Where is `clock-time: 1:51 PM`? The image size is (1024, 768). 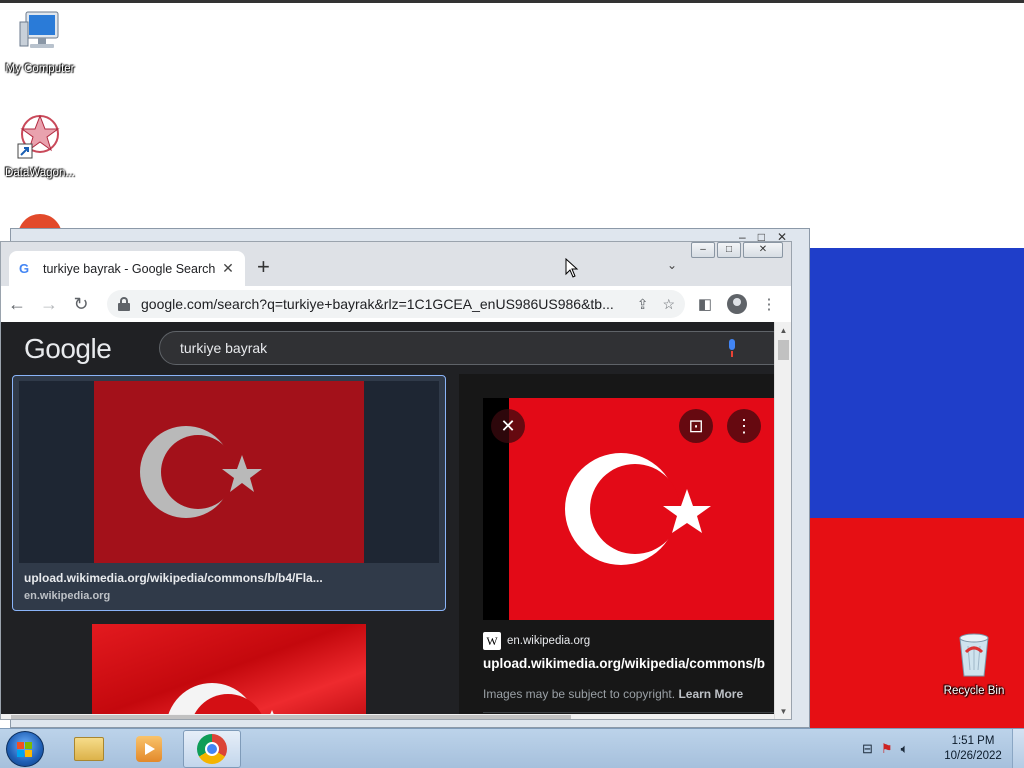
clock-time: 1:51 PM is located at coordinates (973, 741).